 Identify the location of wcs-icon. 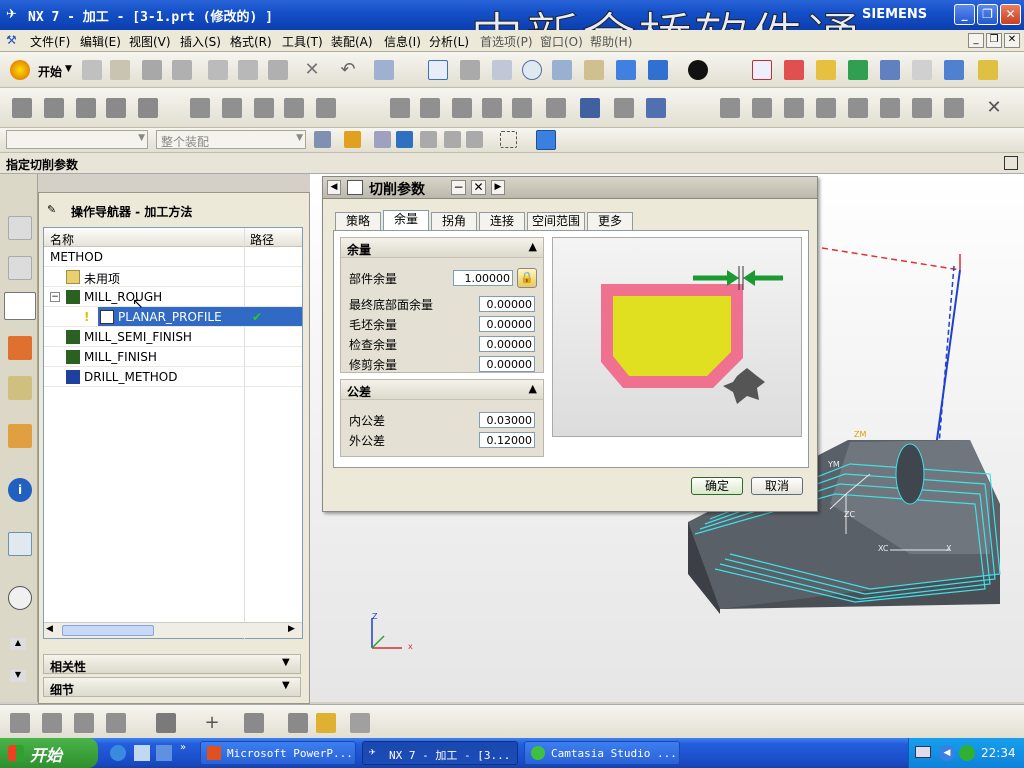
(762, 70).